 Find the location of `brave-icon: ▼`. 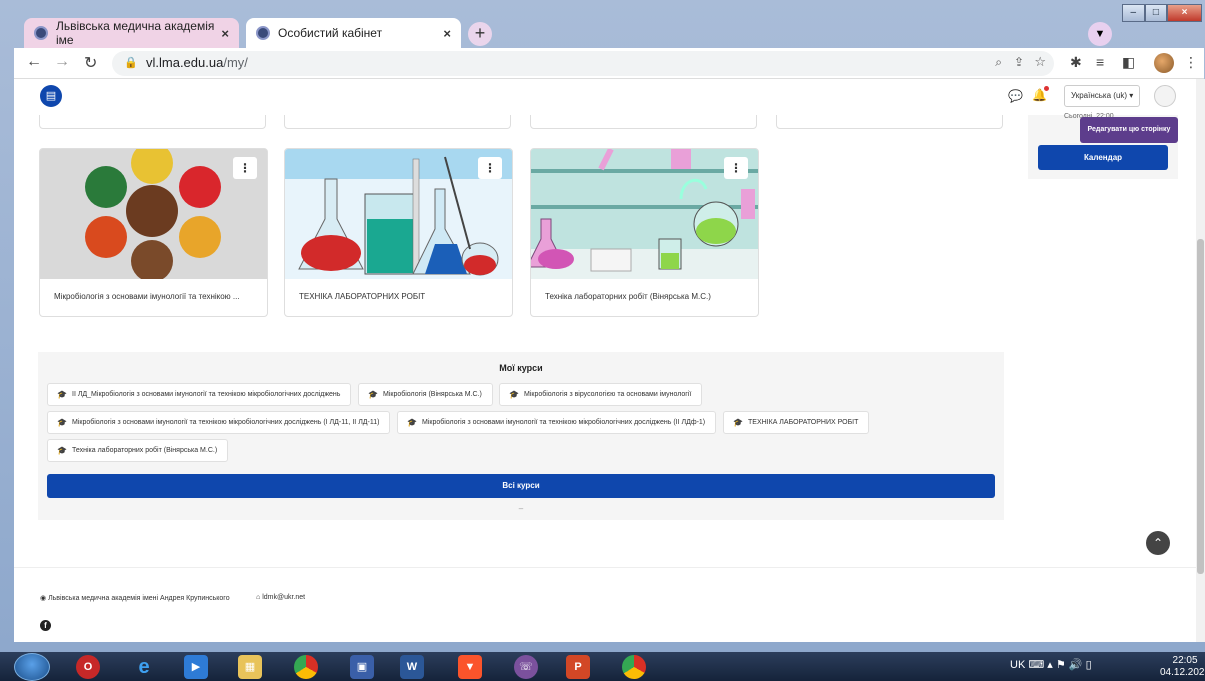

brave-icon: ▼ is located at coordinates (470, 667).